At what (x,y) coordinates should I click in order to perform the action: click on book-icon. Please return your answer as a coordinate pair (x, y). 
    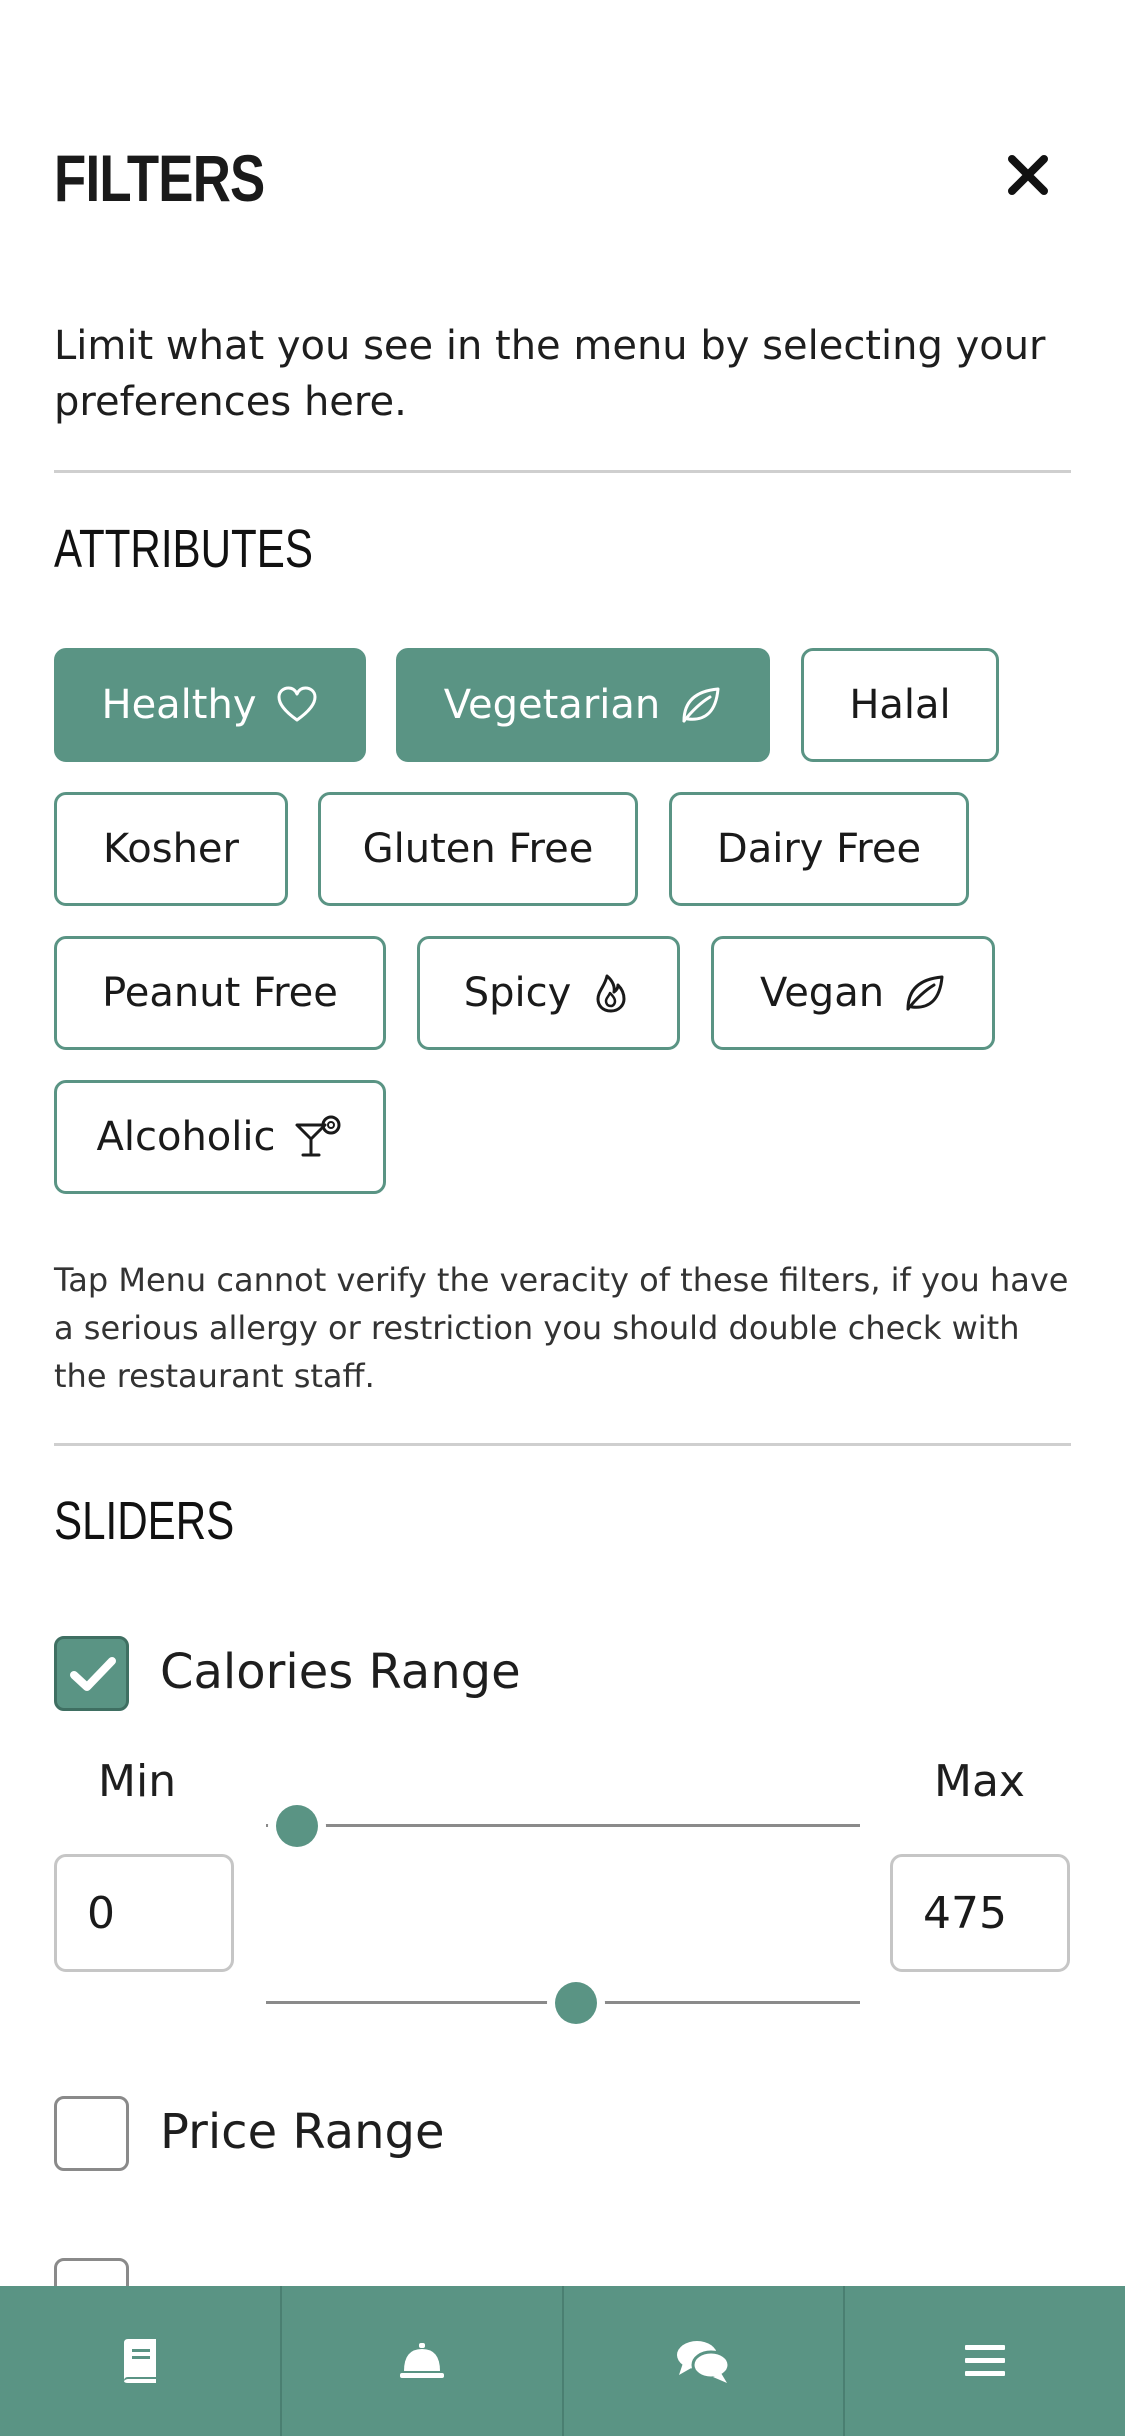
    Looking at the image, I should click on (139, 2361).